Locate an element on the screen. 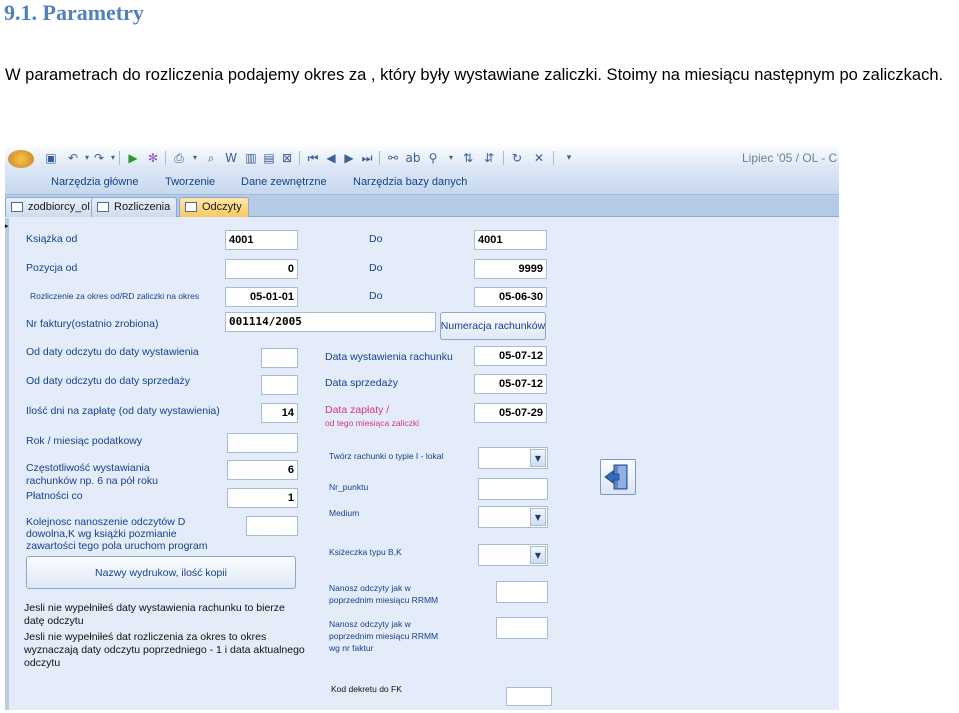 This screenshot has width=959, height=713. czestotliwosc-label-line2: rachunków np. 6 na pół roku is located at coordinates (92, 481).